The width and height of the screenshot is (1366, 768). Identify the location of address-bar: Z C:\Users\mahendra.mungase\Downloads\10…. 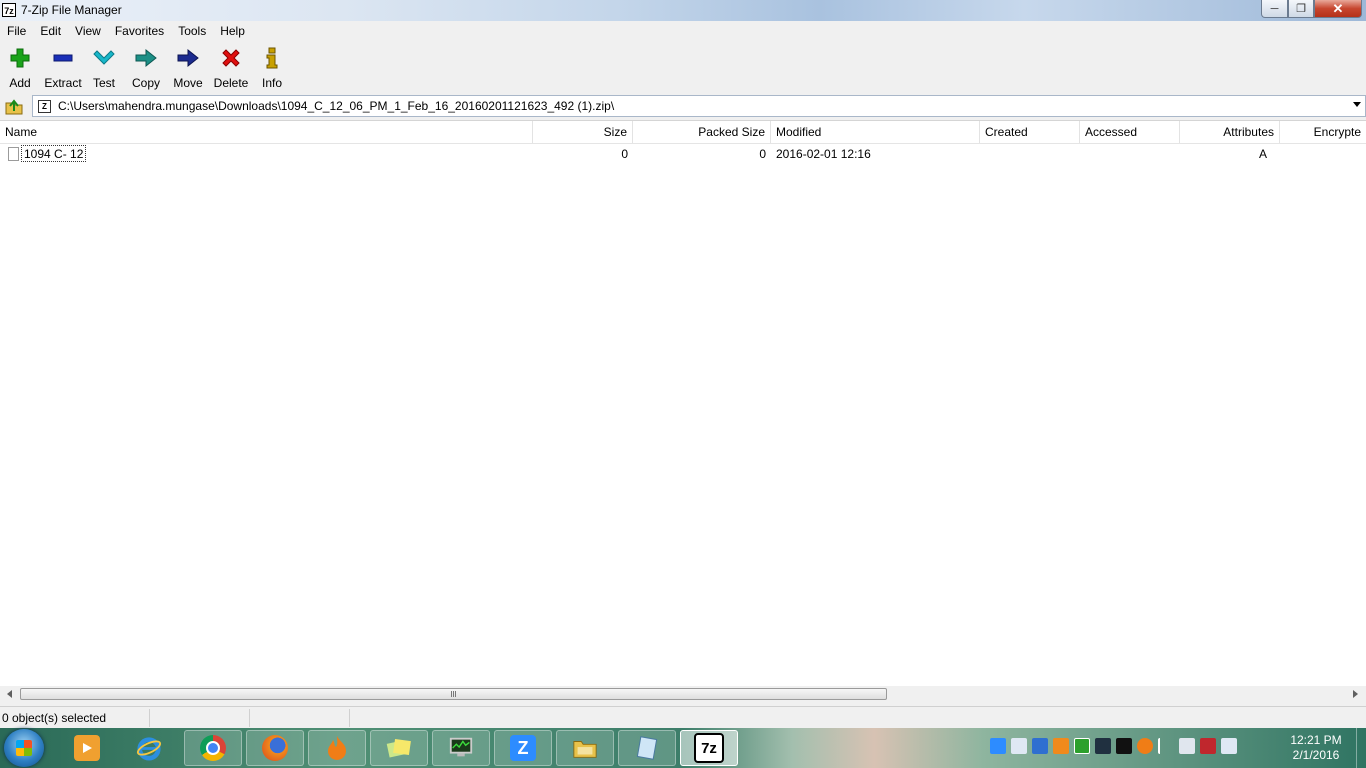
(683, 106).